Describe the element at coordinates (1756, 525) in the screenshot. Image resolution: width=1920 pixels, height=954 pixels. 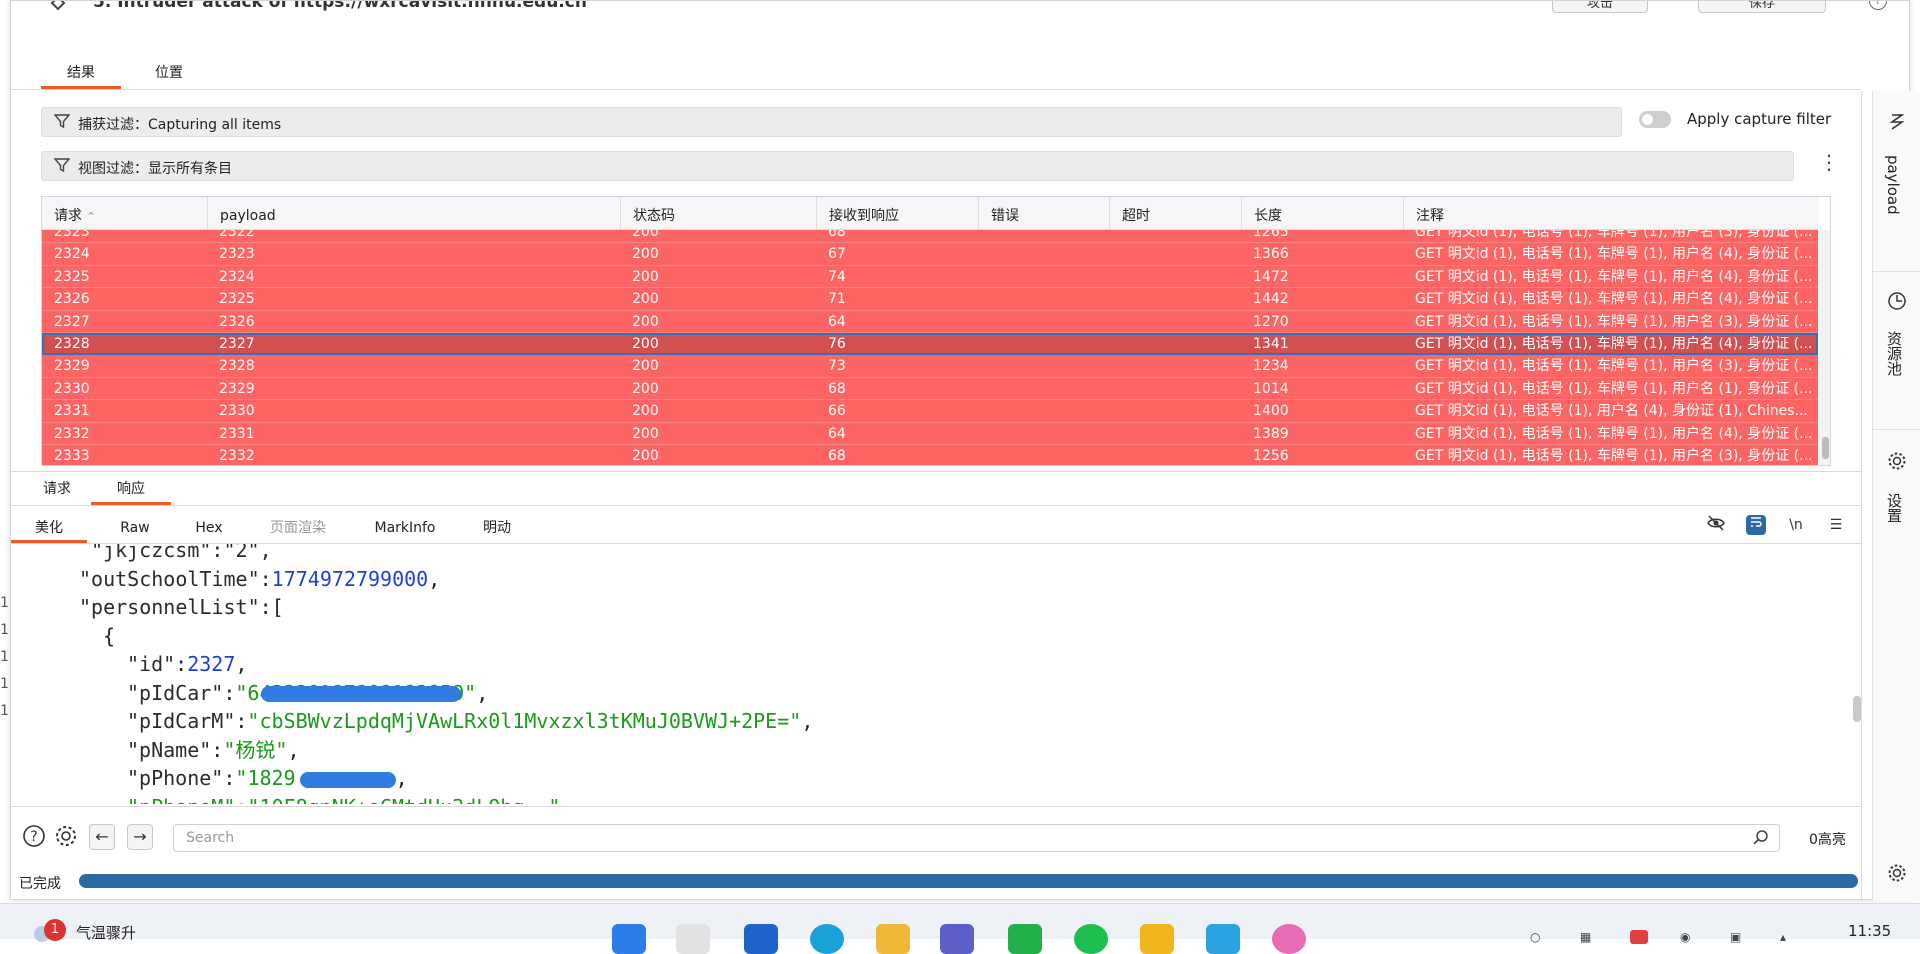
I see `word-wrap-icon` at that location.